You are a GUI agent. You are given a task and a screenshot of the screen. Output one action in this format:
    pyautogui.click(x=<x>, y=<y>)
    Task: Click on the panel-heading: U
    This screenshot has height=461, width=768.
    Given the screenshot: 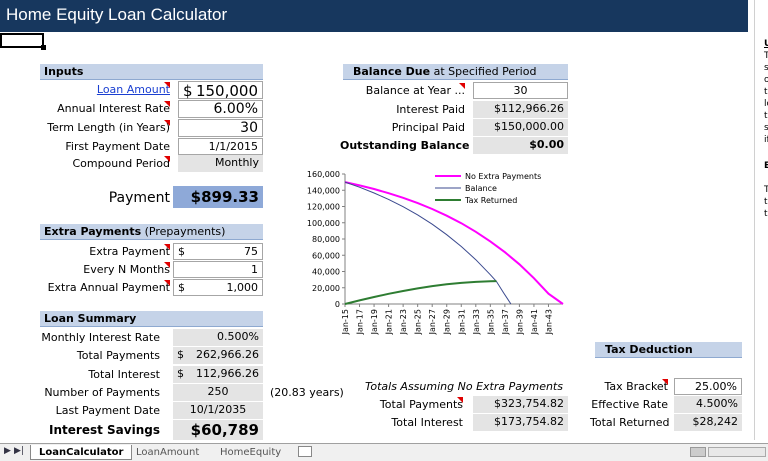 What is the action you would take?
    pyautogui.click(x=761, y=44)
    